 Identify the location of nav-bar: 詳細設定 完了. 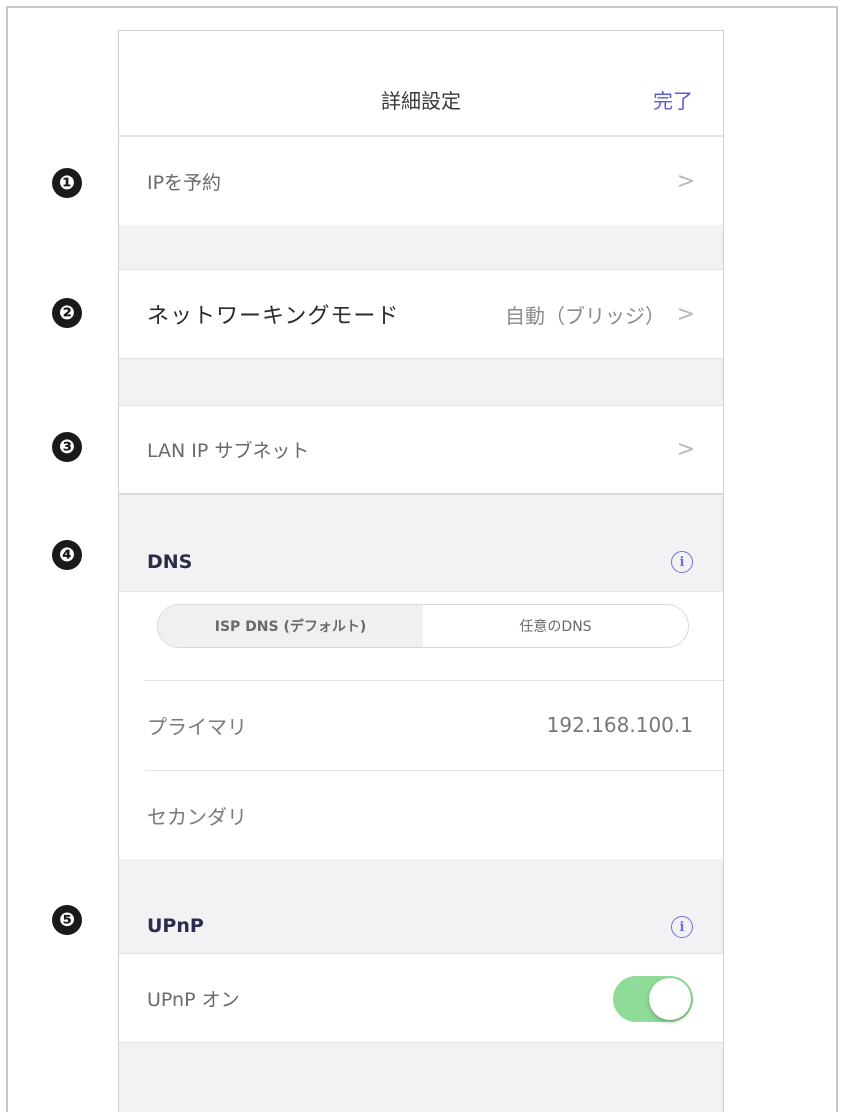
(421, 84).